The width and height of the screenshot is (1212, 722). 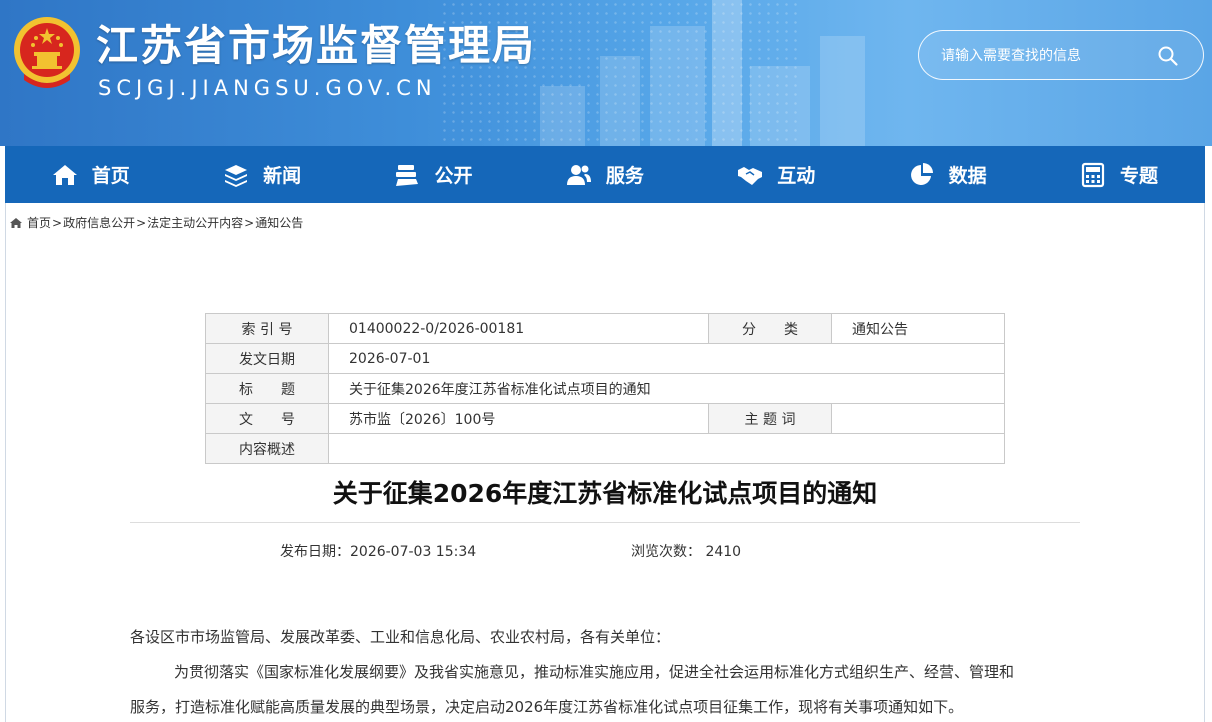 I want to click on view-count: 浏览次数： 2410, so click(x=686, y=551).